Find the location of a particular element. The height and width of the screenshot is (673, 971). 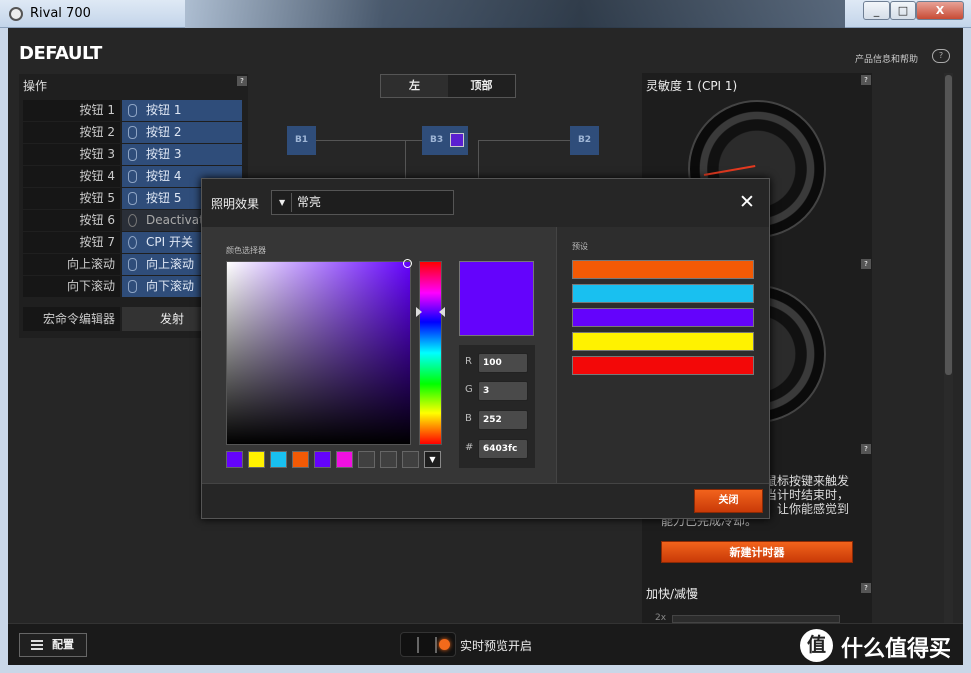

rgb-inputs: R 100 G 3 B 252 # 6403fc is located at coordinates (497, 406).